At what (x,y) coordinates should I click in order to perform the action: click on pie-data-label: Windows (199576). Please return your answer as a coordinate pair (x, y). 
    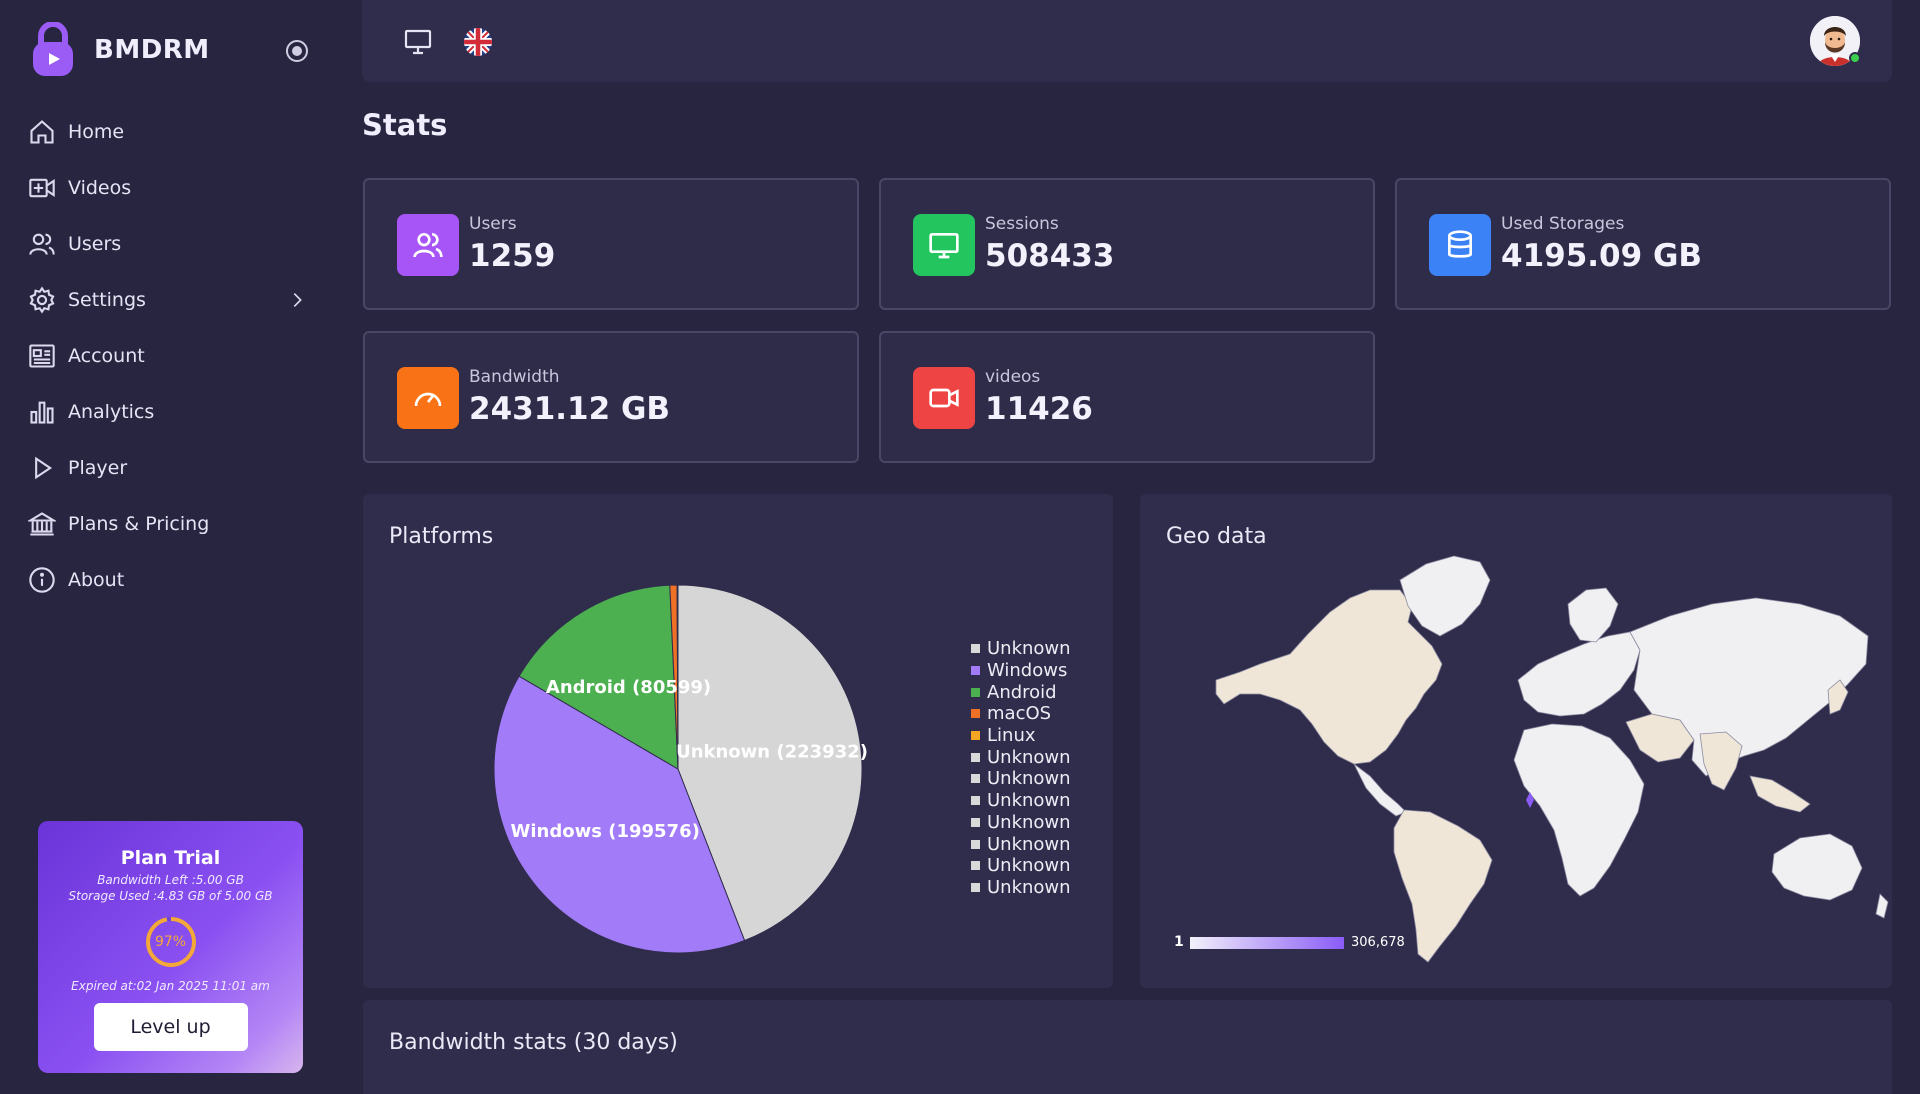
    Looking at the image, I should click on (605, 831).